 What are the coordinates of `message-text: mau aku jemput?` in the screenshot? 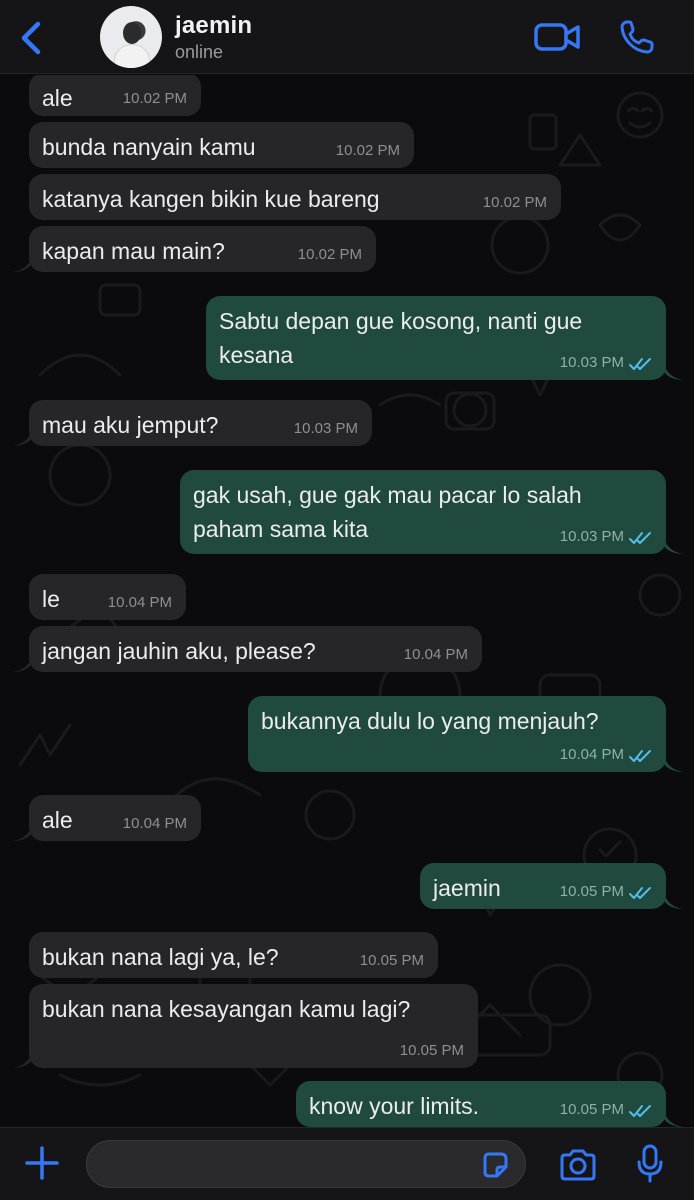 It's located at (130, 425).